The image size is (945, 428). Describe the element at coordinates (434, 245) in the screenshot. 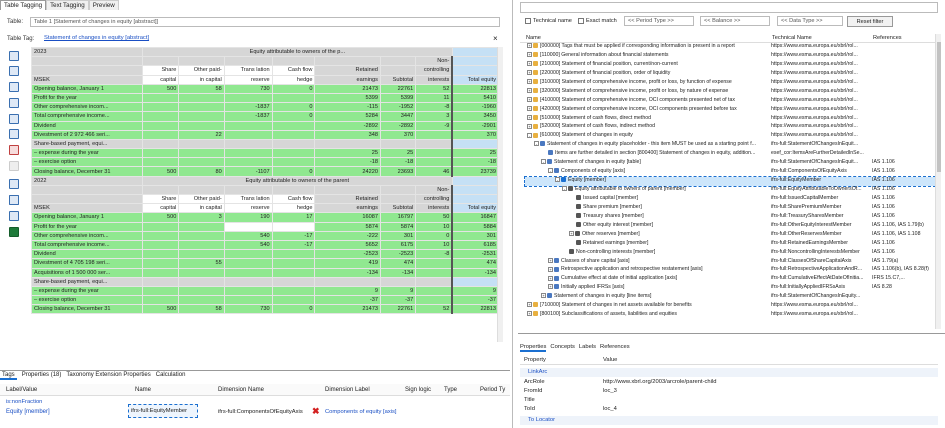

I see `grid-cell: 10` at that location.